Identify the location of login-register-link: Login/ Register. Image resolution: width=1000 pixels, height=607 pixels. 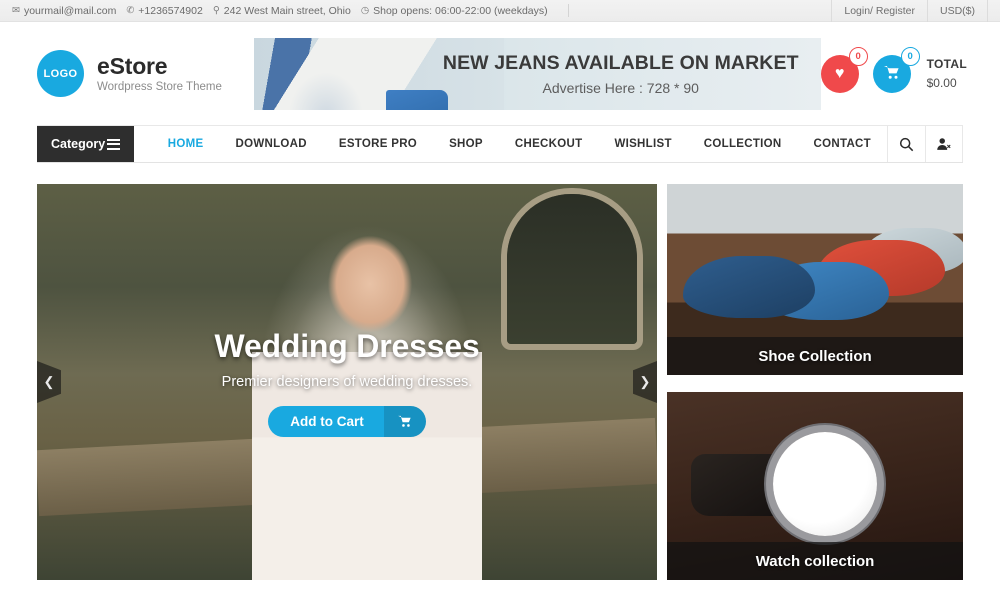
(879, 11).